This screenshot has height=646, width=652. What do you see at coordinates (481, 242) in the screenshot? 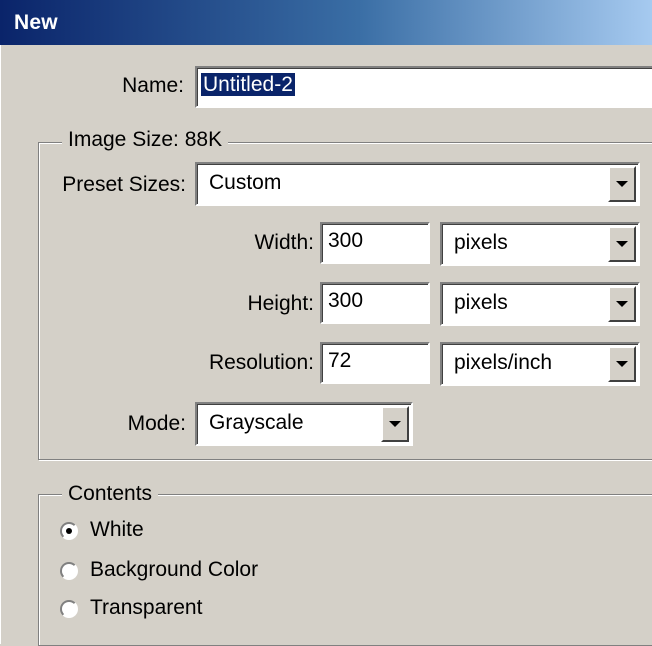
I see `width-unit-value: pixels` at bounding box center [481, 242].